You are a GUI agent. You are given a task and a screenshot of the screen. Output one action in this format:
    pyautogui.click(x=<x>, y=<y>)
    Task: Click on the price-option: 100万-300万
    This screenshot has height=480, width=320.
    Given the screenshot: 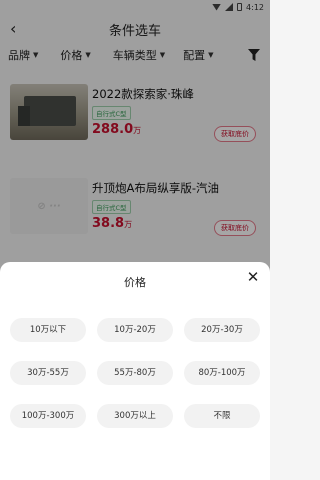 What is the action you would take?
    pyautogui.click(x=48, y=416)
    